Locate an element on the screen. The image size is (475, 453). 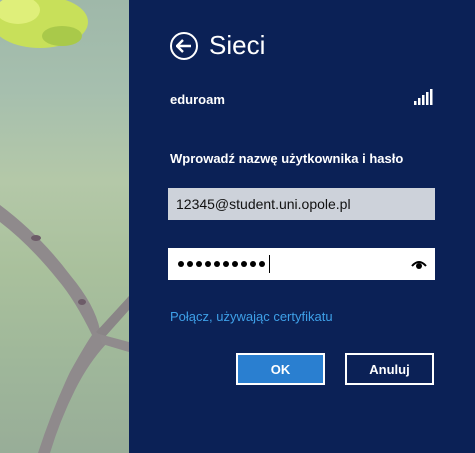
page-title: Sieci is located at coordinates (237, 45).